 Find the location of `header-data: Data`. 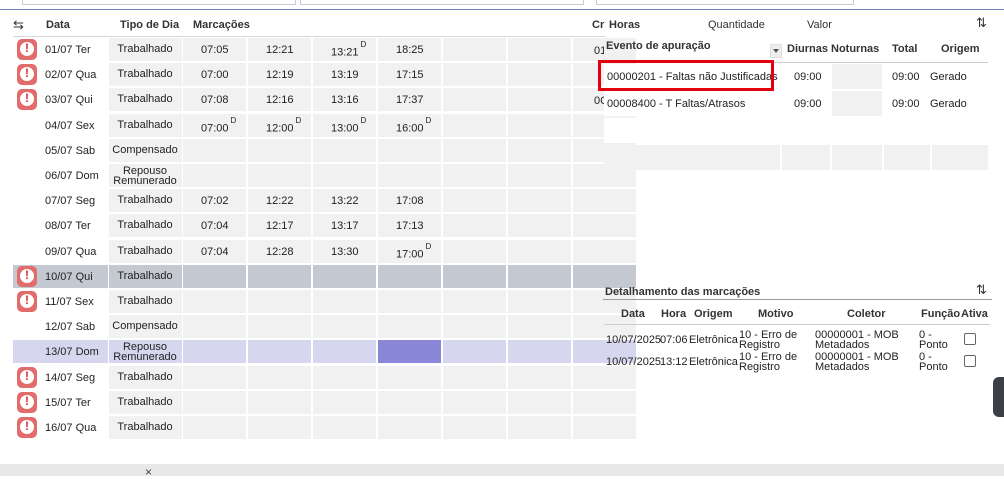

header-data: Data is located at coordinates (58, 25).